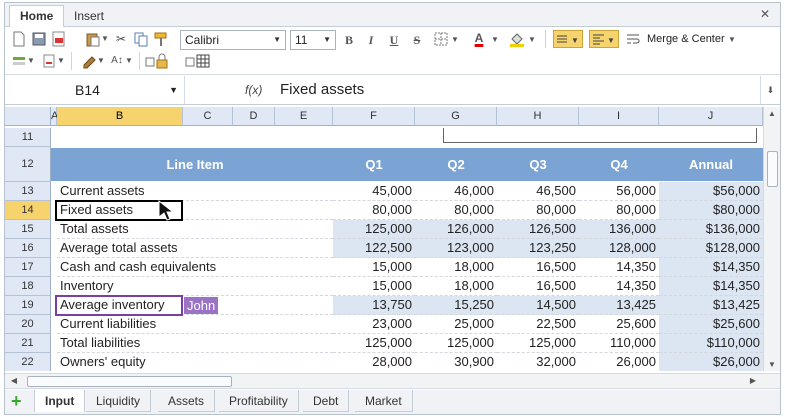 This screenshot has width=785, height=417. Describe the element at coordinates (195, 229) in the screenshot. I see `row-label: Total assets` at that location.